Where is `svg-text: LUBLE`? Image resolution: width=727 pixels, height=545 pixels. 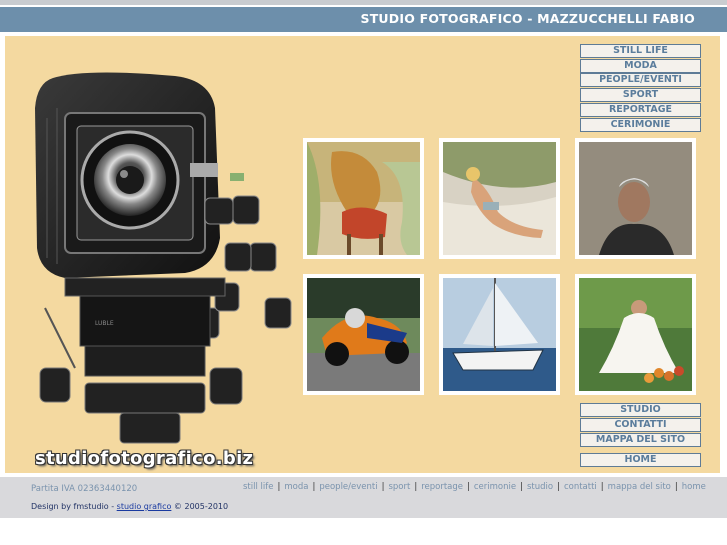
svg-text: LUBLE is located at coordinates (104, 323).